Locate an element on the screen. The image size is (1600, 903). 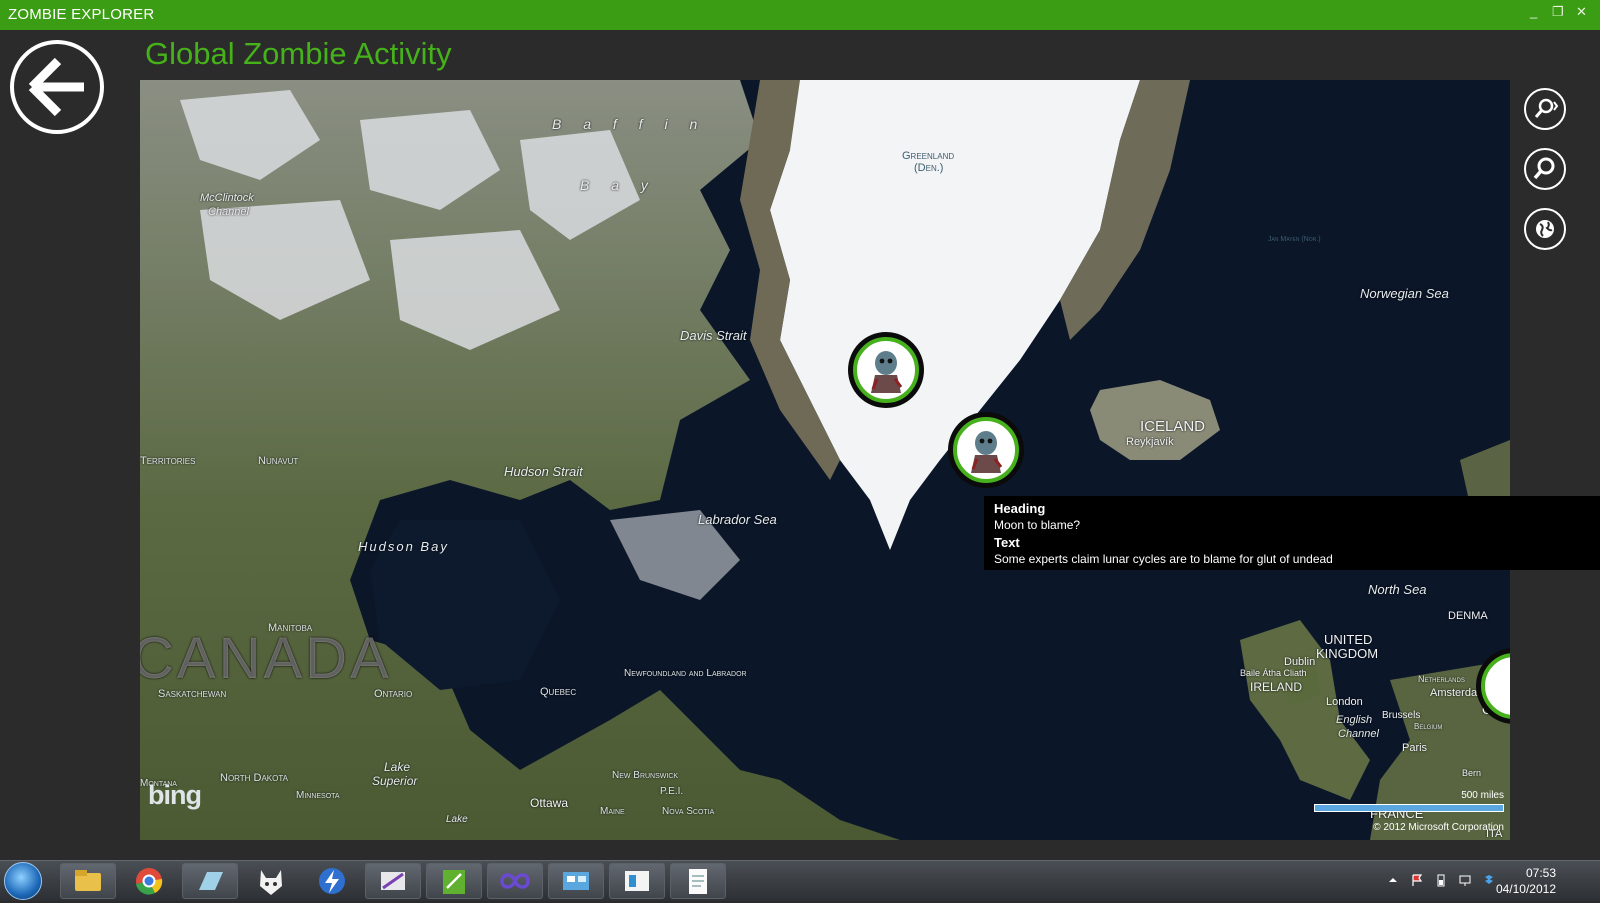
taskbar: 07:53 04/10/2012 is located at coordinates (800, 880).